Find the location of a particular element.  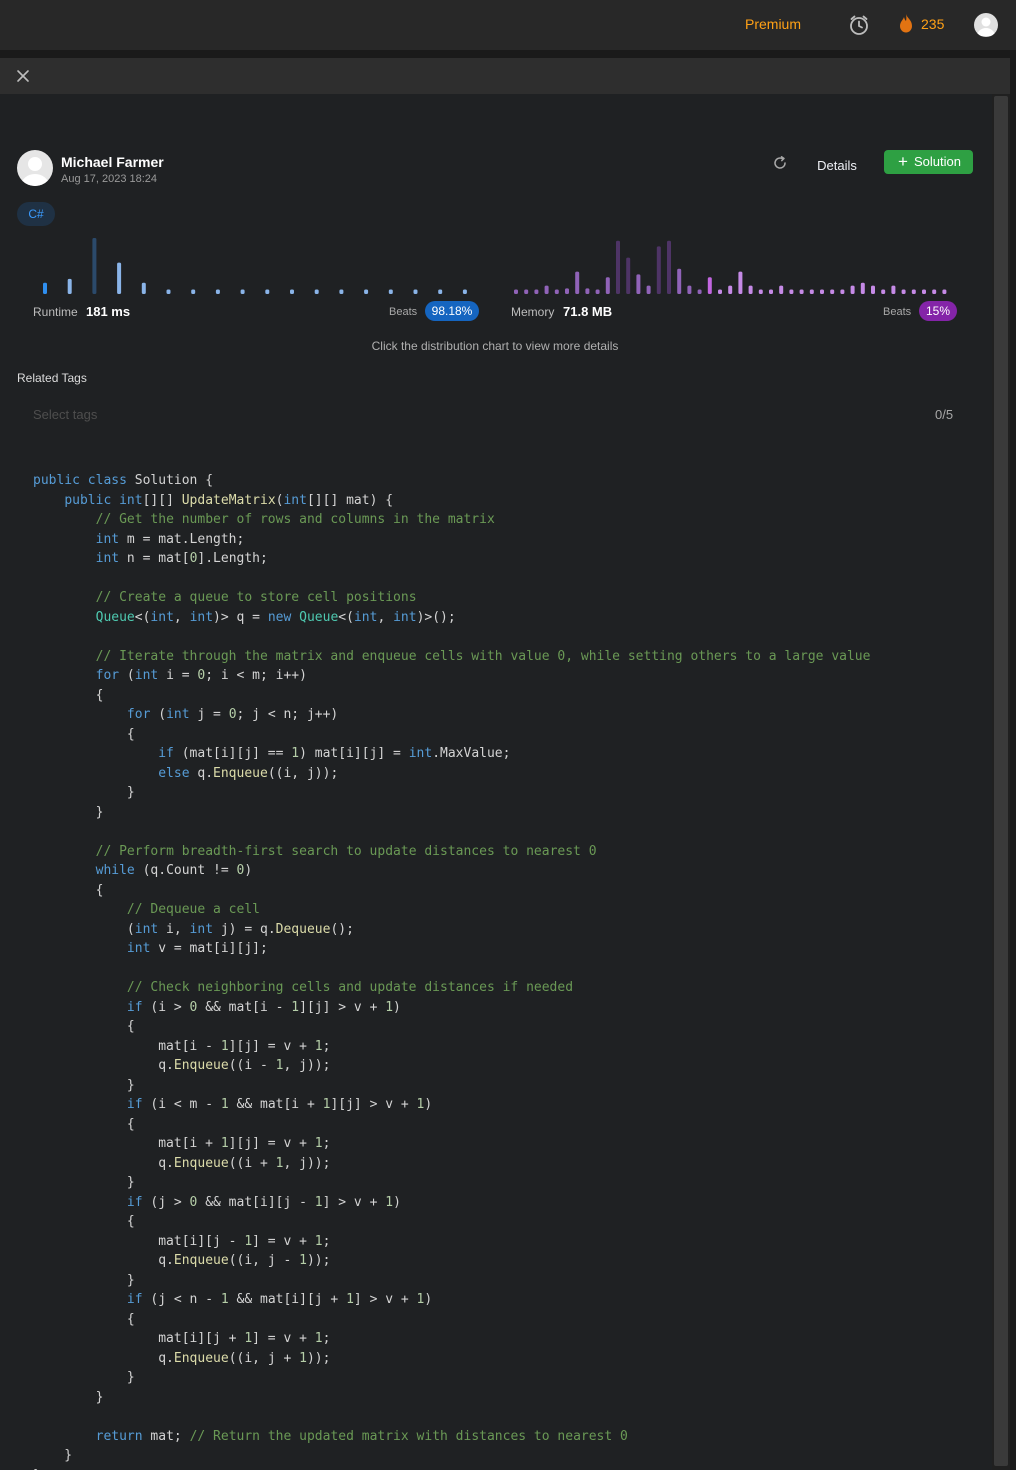

submission-date: Aug 17, 2023 18:24 is located at coordinates (109, 179).